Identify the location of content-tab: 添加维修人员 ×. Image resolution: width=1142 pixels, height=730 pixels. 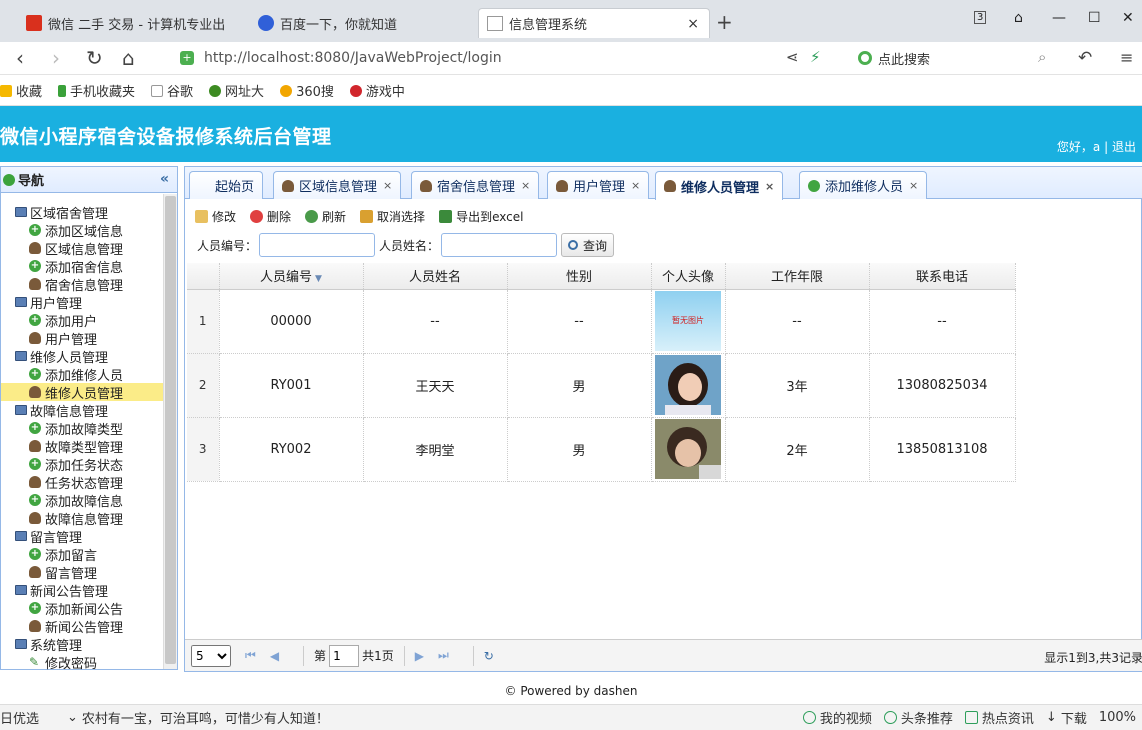
(863, 185).